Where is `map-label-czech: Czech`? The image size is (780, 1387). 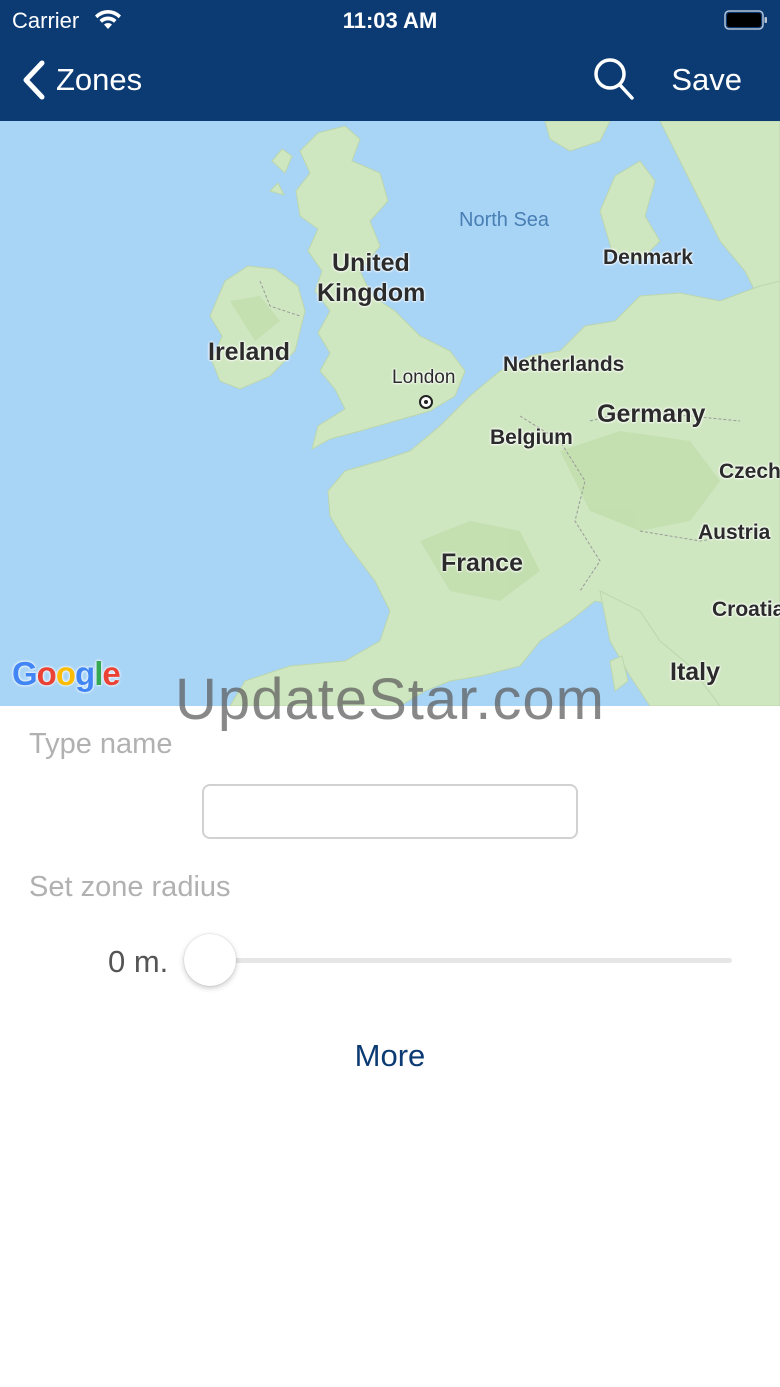 map-label-czech: Czech is located at coordinates (749, 471).